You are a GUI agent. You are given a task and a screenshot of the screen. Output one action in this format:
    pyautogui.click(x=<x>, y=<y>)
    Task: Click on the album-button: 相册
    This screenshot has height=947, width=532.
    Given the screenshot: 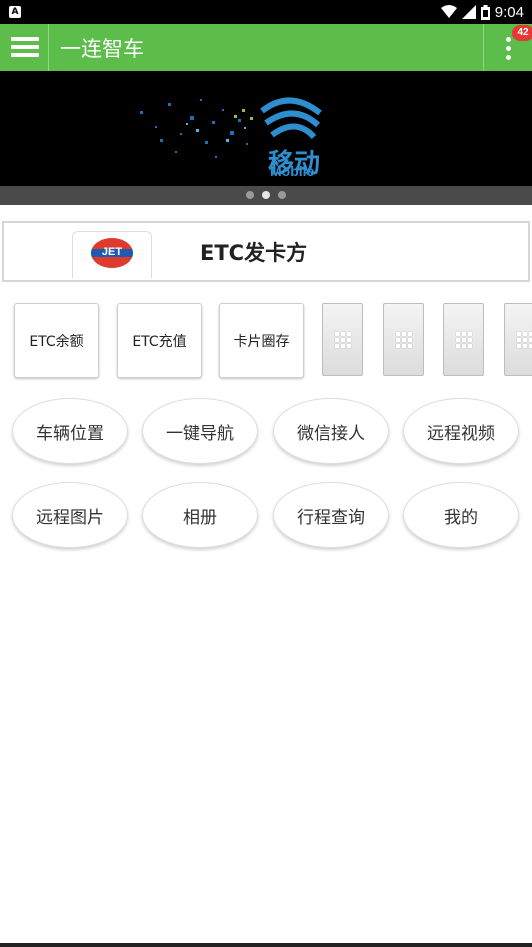 What is the action you would take?
    pyautogui.click(x=200, y=515)
    